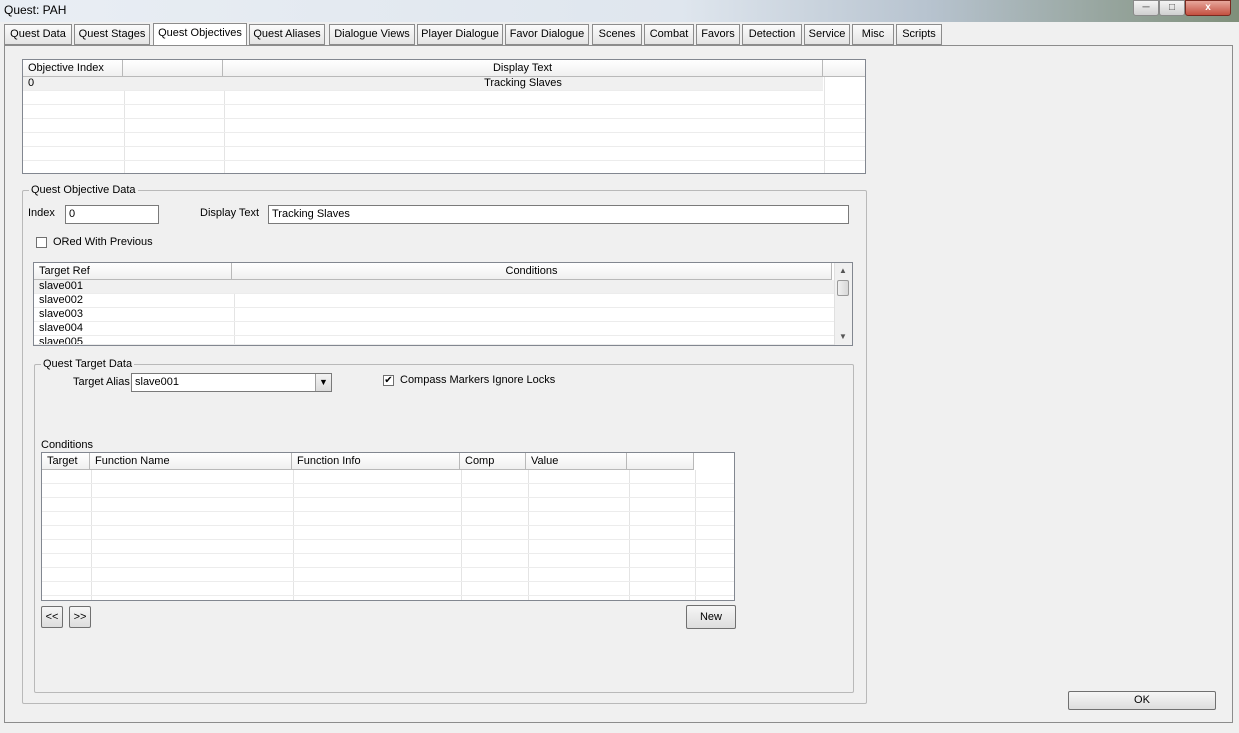 This screenshot has width=1239, height=733. Describe the element at coordinates (191, 461) in the screenshot. I see `column-header-function-name: Function Name` at that location.